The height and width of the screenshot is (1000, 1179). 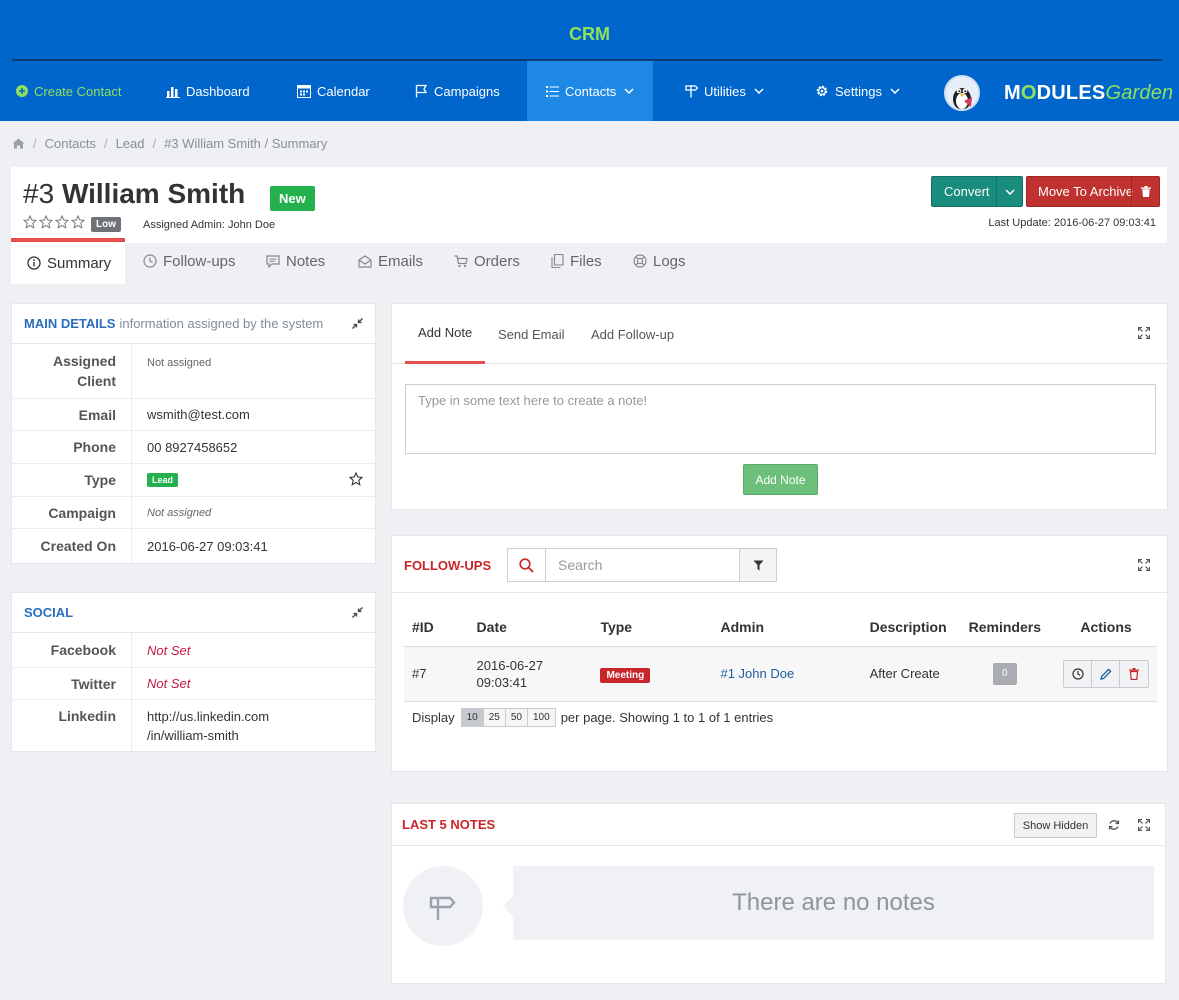 I want to click on add-note-button: Add Note, so click(x=780, y=479).